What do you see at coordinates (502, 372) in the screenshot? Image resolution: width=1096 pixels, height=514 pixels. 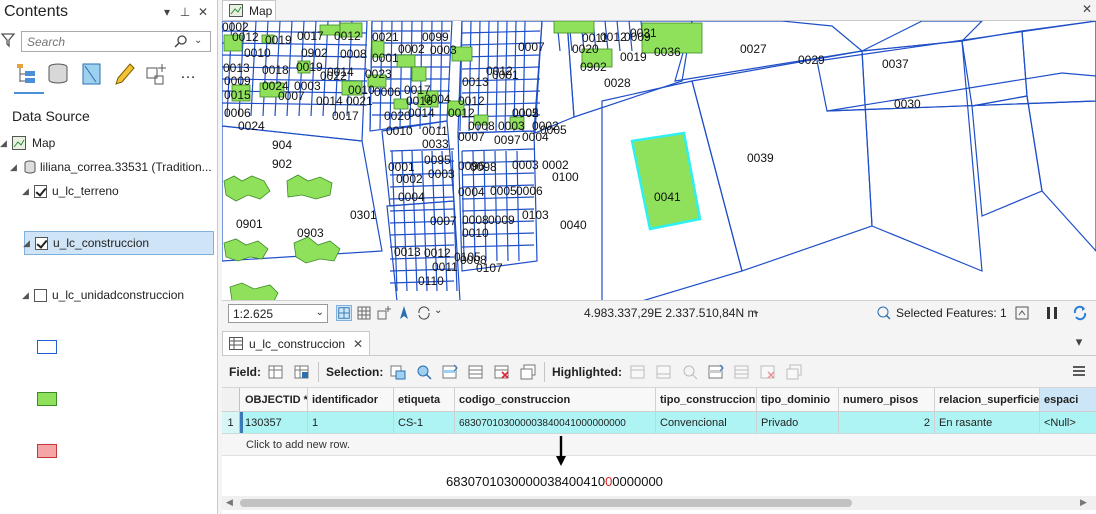 I see `delete-selected-icon` at bounding box center [502, 372].